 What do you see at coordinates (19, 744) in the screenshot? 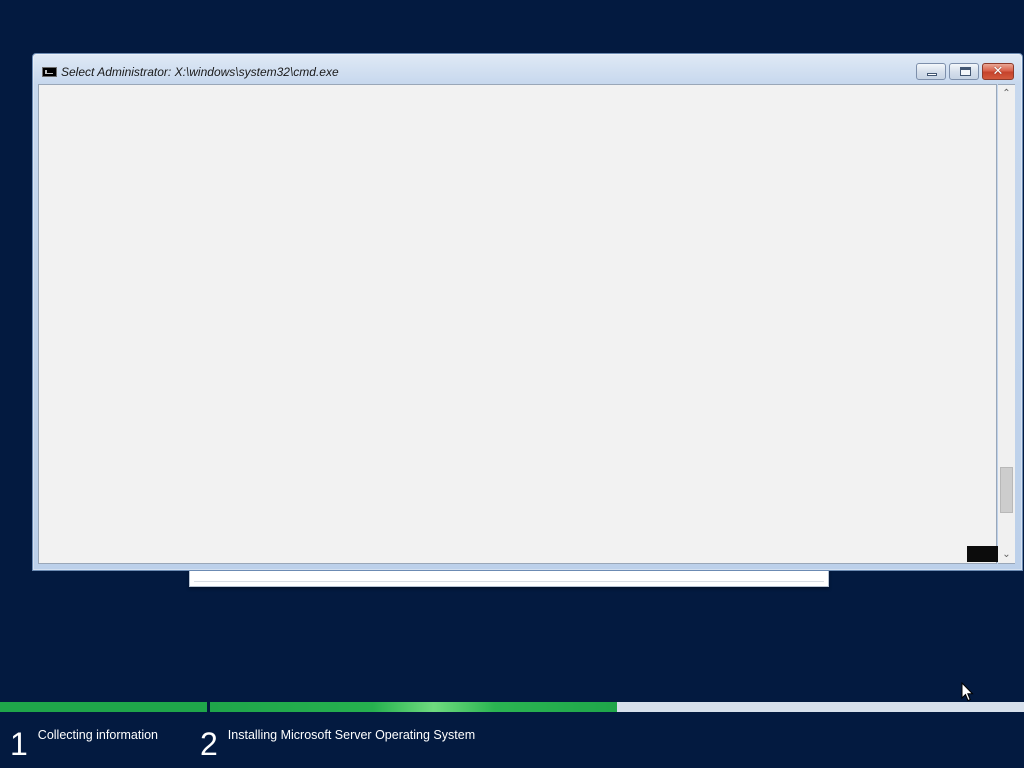
I see `step-number: 1` at bounding box center [19, 744].